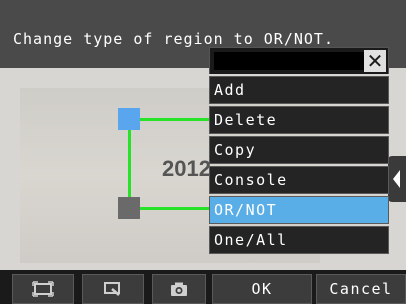 Image resolution: width=406 pixels, height=304 pixels. What do you see at coordinates (299, 120) in the screenshot?
I see `menu-item-delete: Delete` at bounding box center [299, 120].